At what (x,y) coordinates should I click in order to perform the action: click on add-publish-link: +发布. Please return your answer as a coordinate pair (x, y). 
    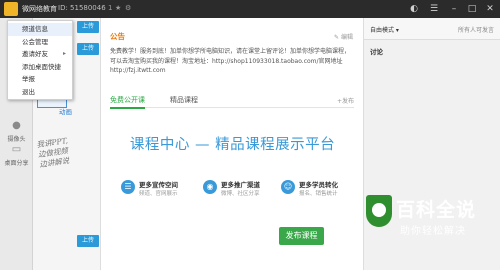
    Looking at the image, I should click on (345, 100).